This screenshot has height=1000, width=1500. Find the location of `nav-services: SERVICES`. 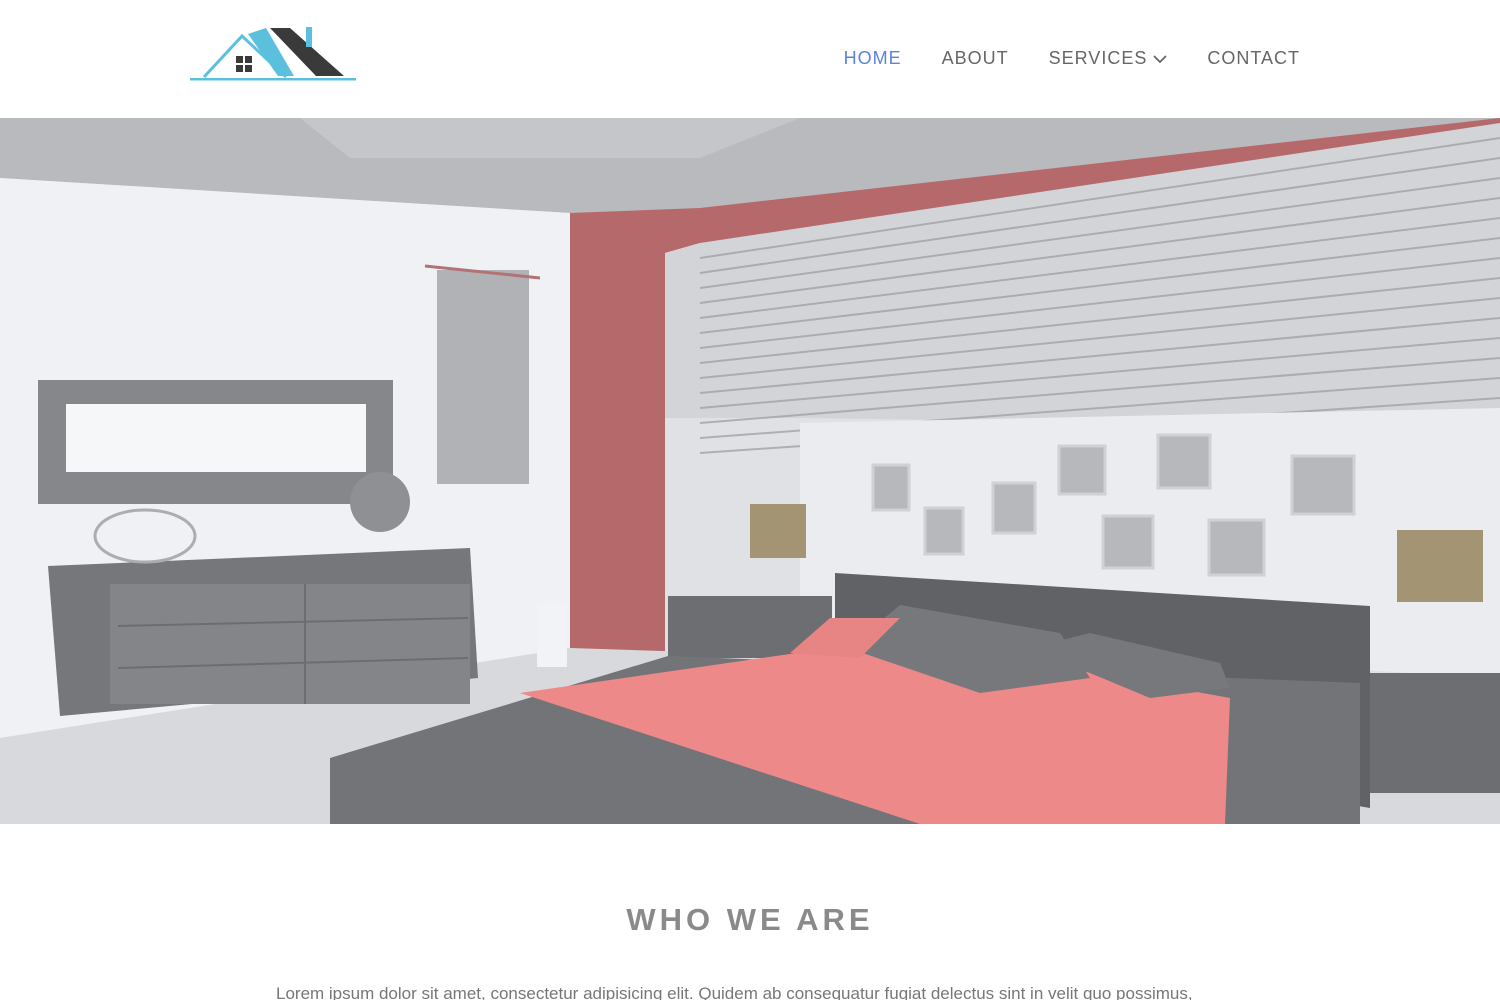

nav-services: SERVICES is located at coordinates (1108, 58).